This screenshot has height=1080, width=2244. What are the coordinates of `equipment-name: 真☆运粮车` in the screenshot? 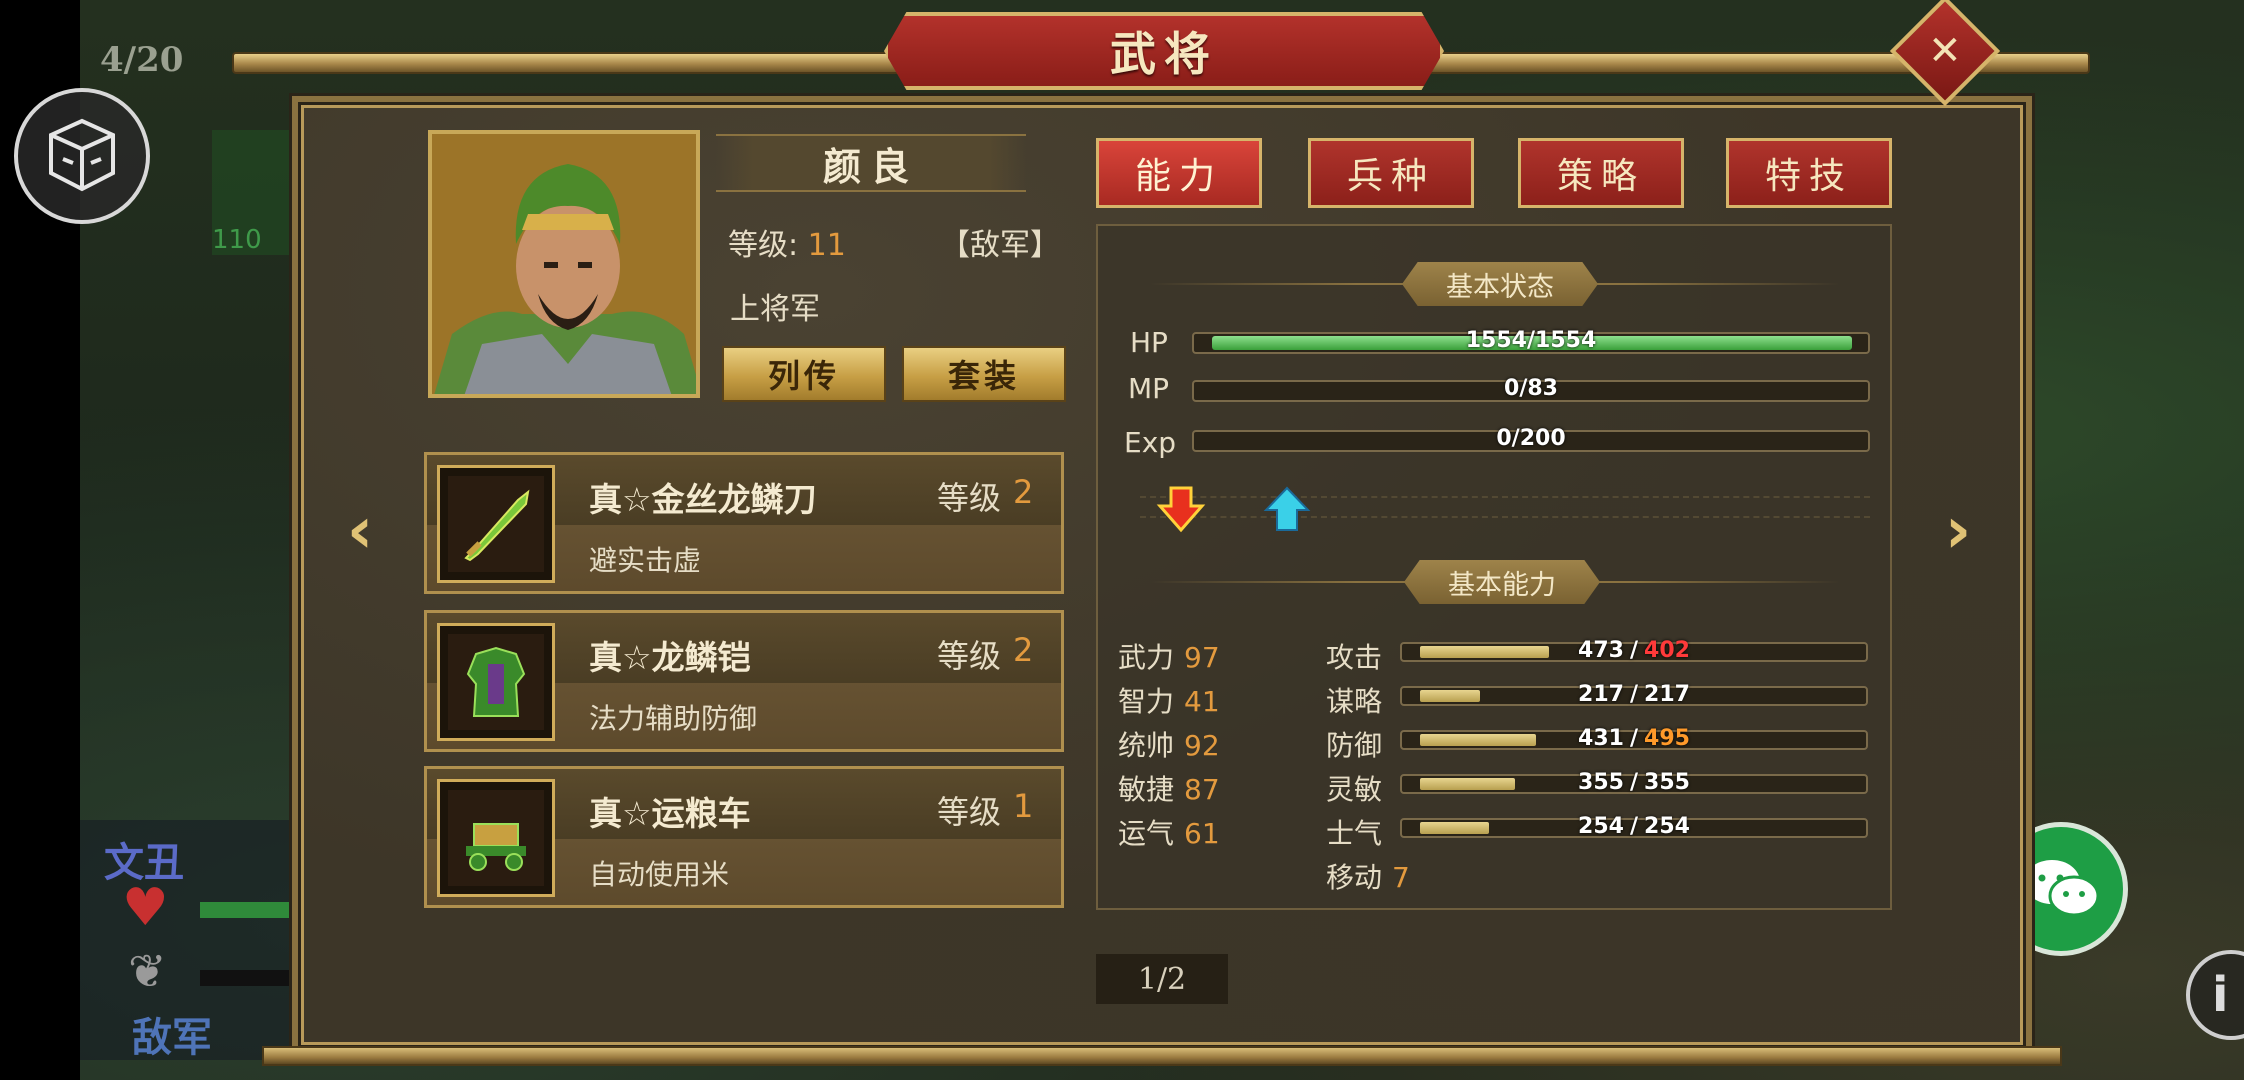 It's located at (670, 813).